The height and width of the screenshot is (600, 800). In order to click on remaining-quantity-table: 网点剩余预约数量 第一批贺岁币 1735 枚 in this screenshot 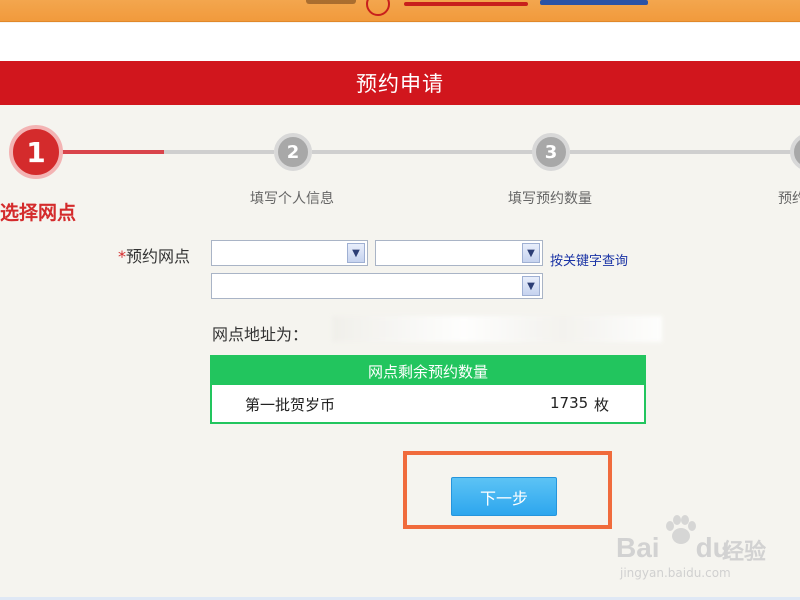, I will do `click(428, 389)`.